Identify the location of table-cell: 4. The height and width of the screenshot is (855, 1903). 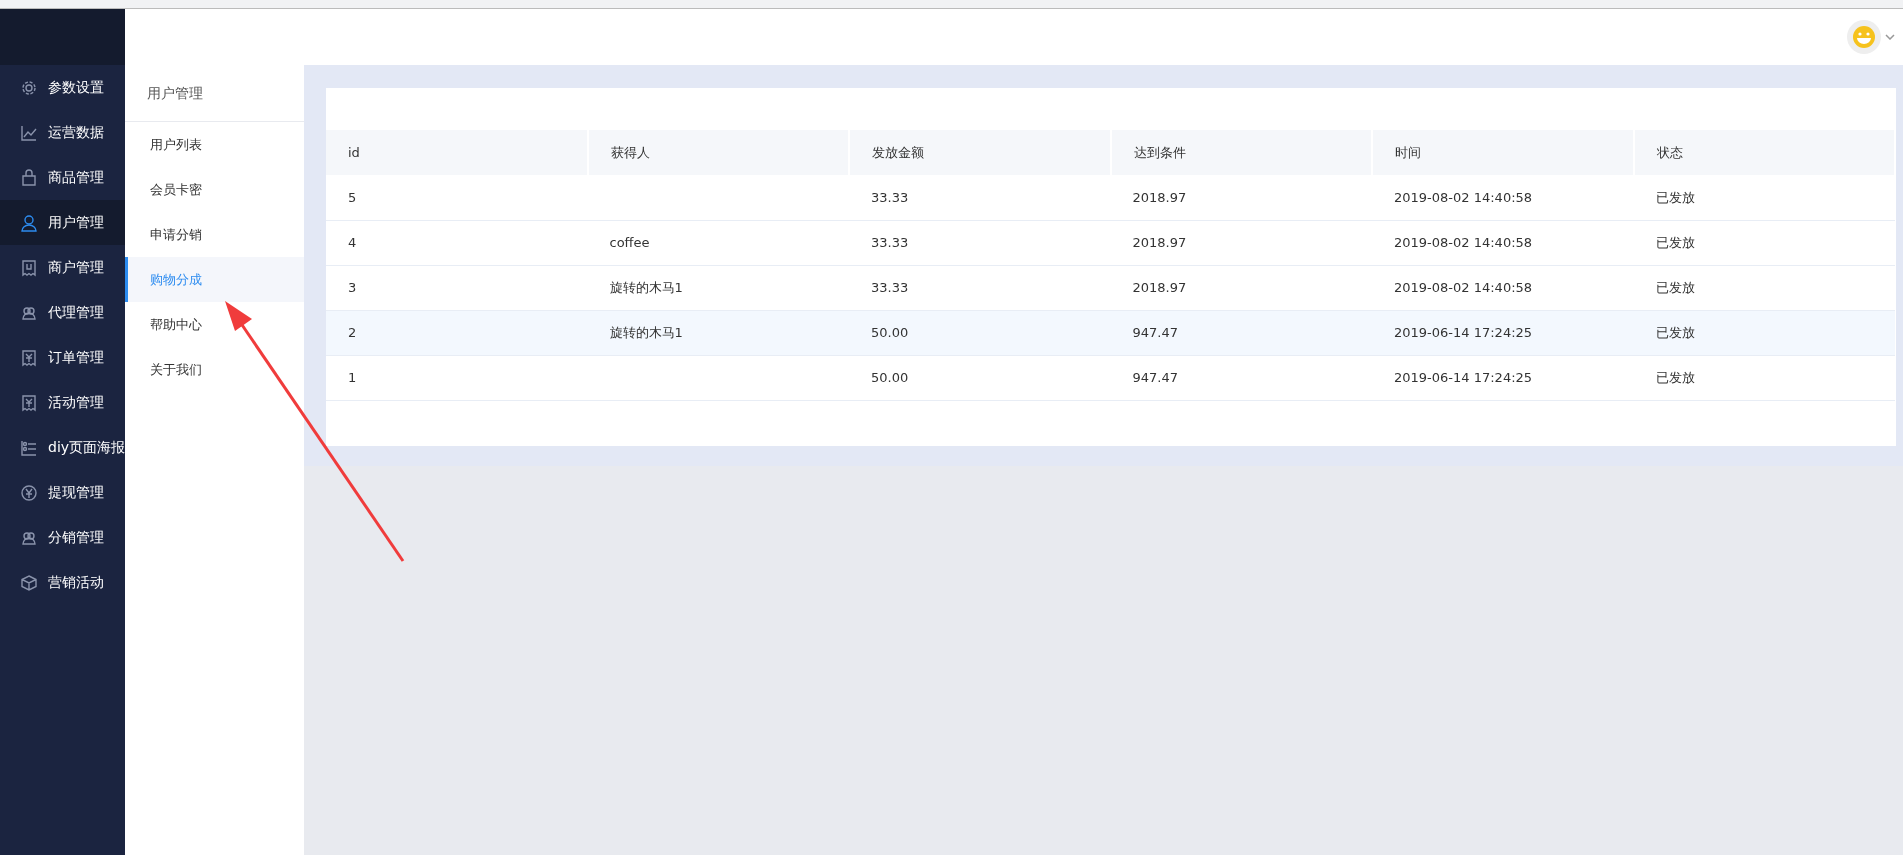
(352, 242).